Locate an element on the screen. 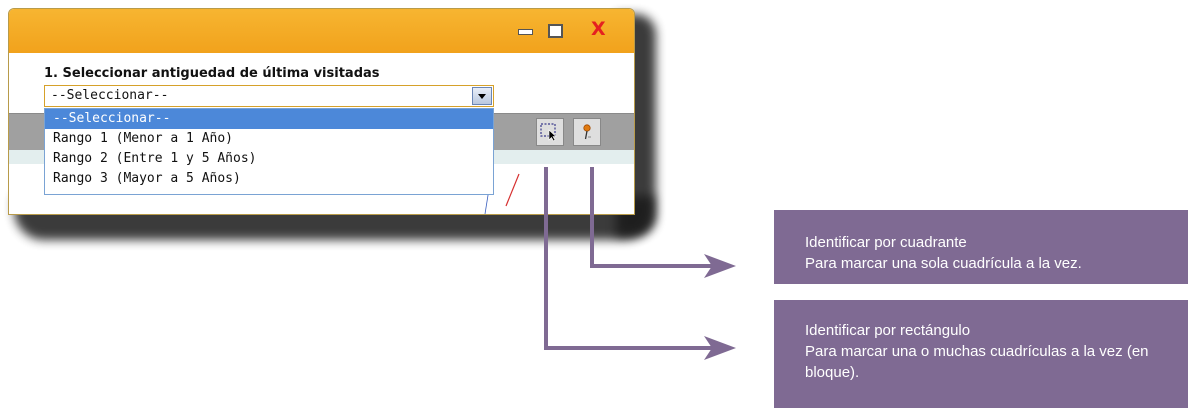  connector-rectangle is located at coordinates (628, 258).